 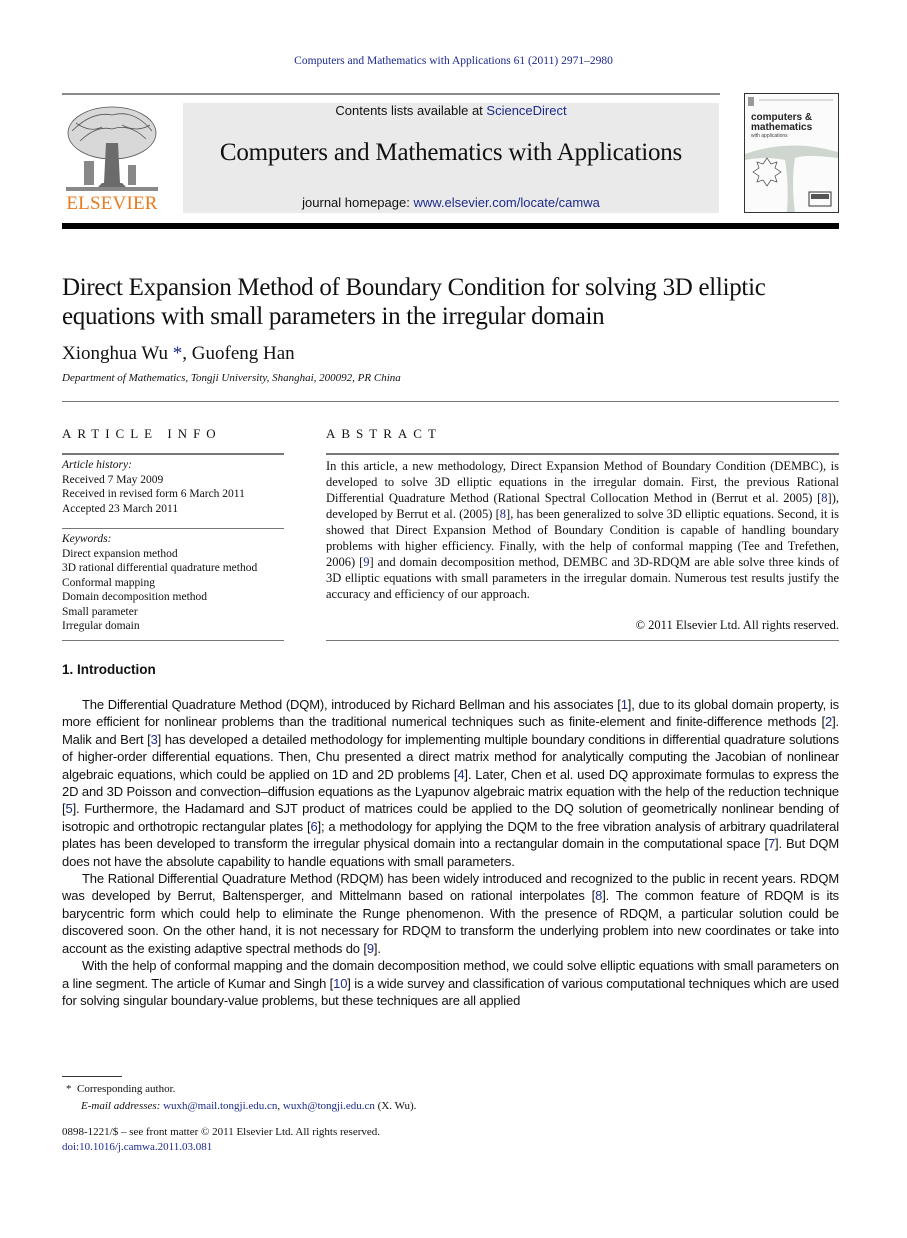 I want to click on footnote-mark: *, so click(x=69, y=1089).